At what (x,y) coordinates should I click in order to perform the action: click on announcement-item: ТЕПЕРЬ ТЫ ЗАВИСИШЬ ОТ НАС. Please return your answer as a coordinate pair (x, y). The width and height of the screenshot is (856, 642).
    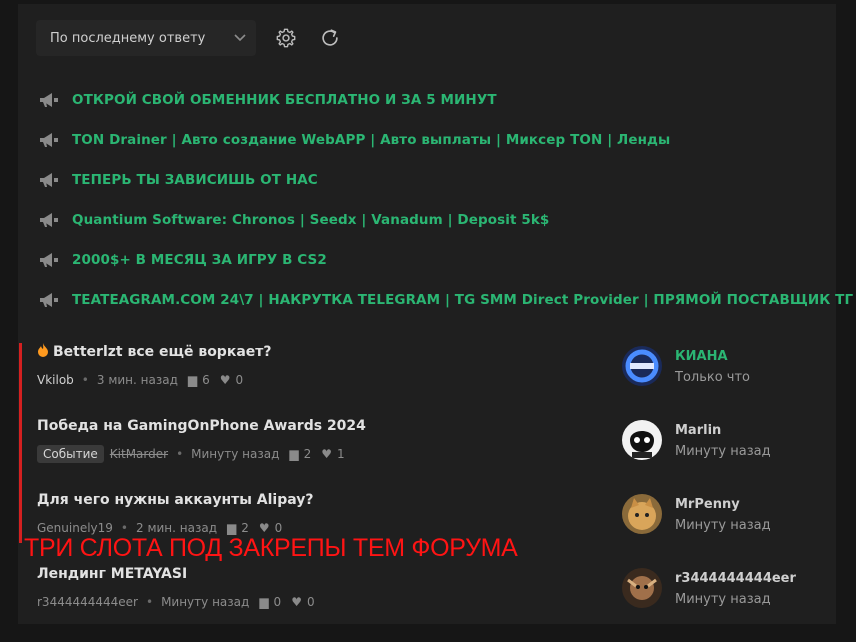
    Looking at the image, I should click on (445, 180).